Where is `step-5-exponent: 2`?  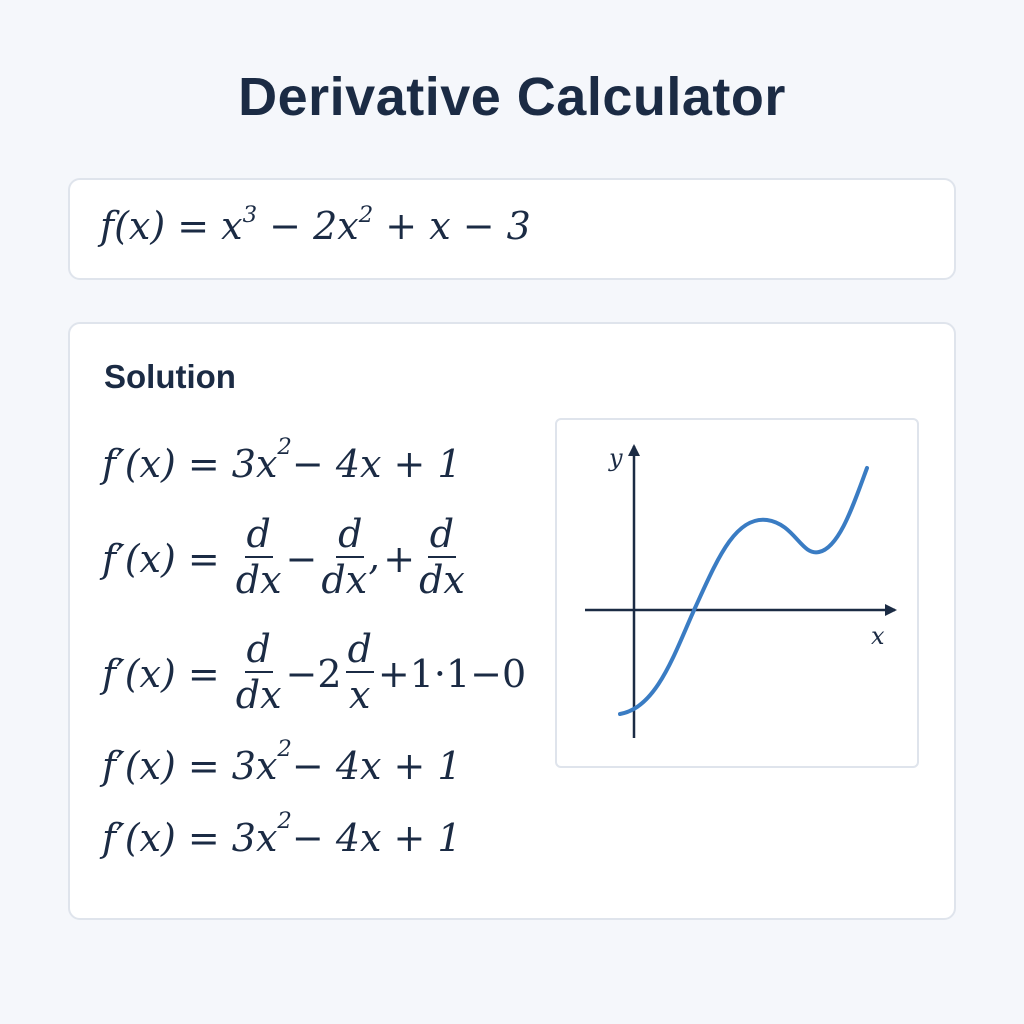
step-5-exponent: 2 is located at coordinates (284, 820).